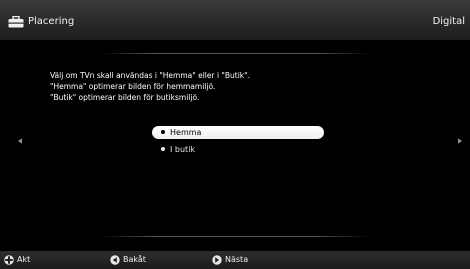 This screenshot has height=269, width=470. What do you see at coordinates (16, 22) in the screenshot?
I see `briefcase-icon` at bounding box center [16, 22].